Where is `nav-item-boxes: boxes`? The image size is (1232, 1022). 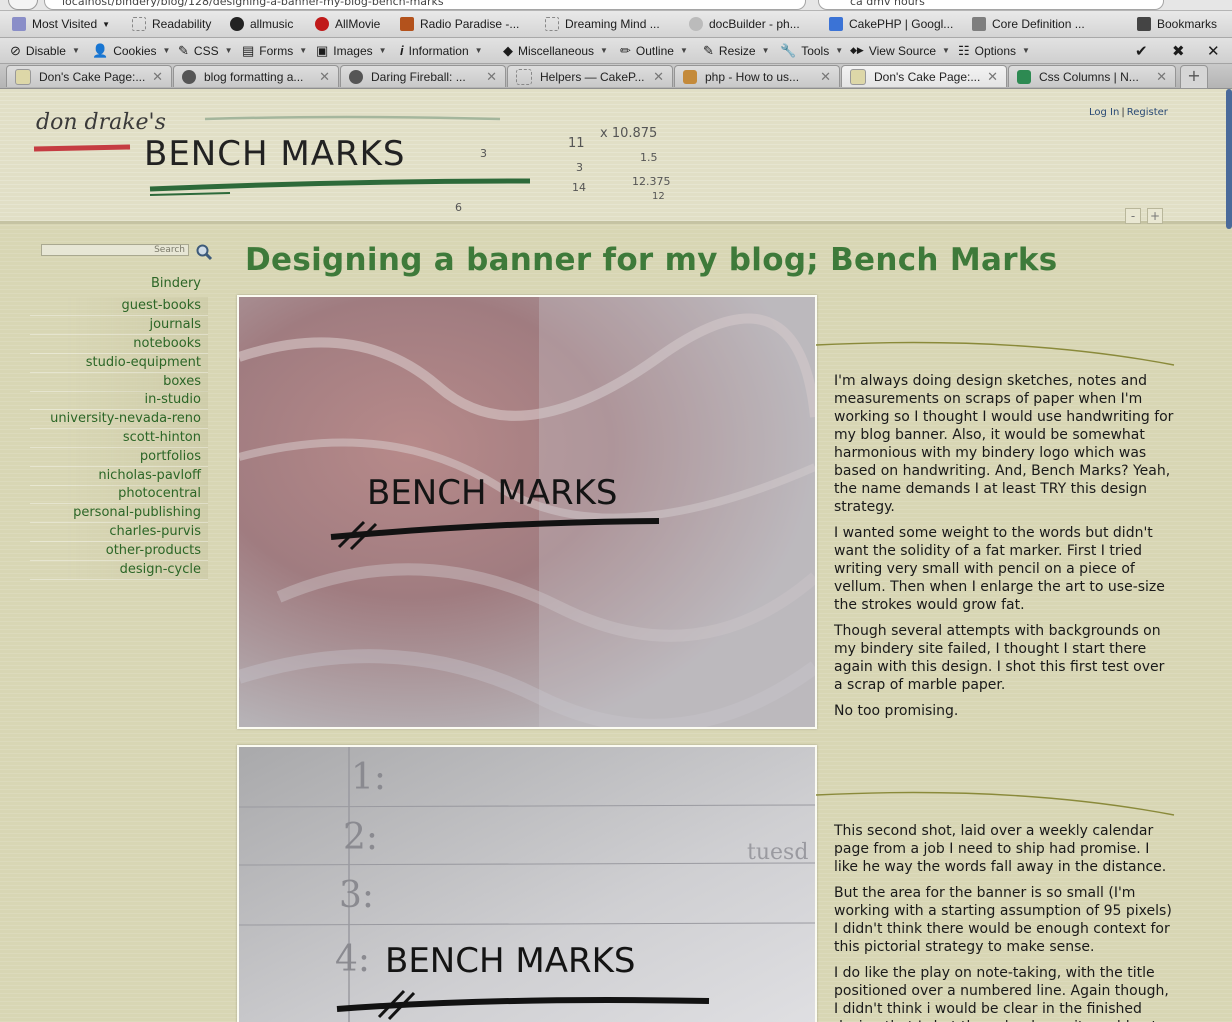 nav-item-boxes: boxes is located at coordinates (119, 382).